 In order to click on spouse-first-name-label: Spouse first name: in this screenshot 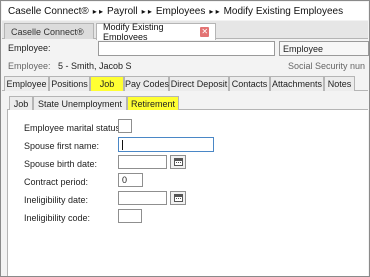, I will do `click(62, 146)`.